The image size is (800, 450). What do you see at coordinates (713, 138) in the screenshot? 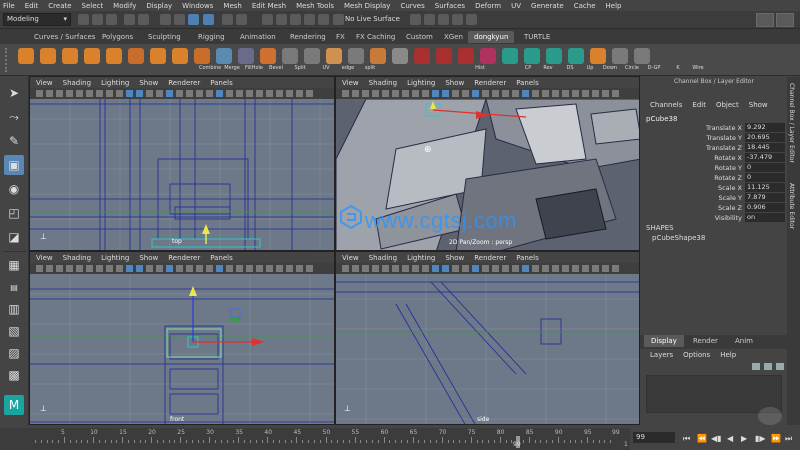
I see `attr-row-translate-y: Translate Y 20.695` at bounding box center [713, 138].